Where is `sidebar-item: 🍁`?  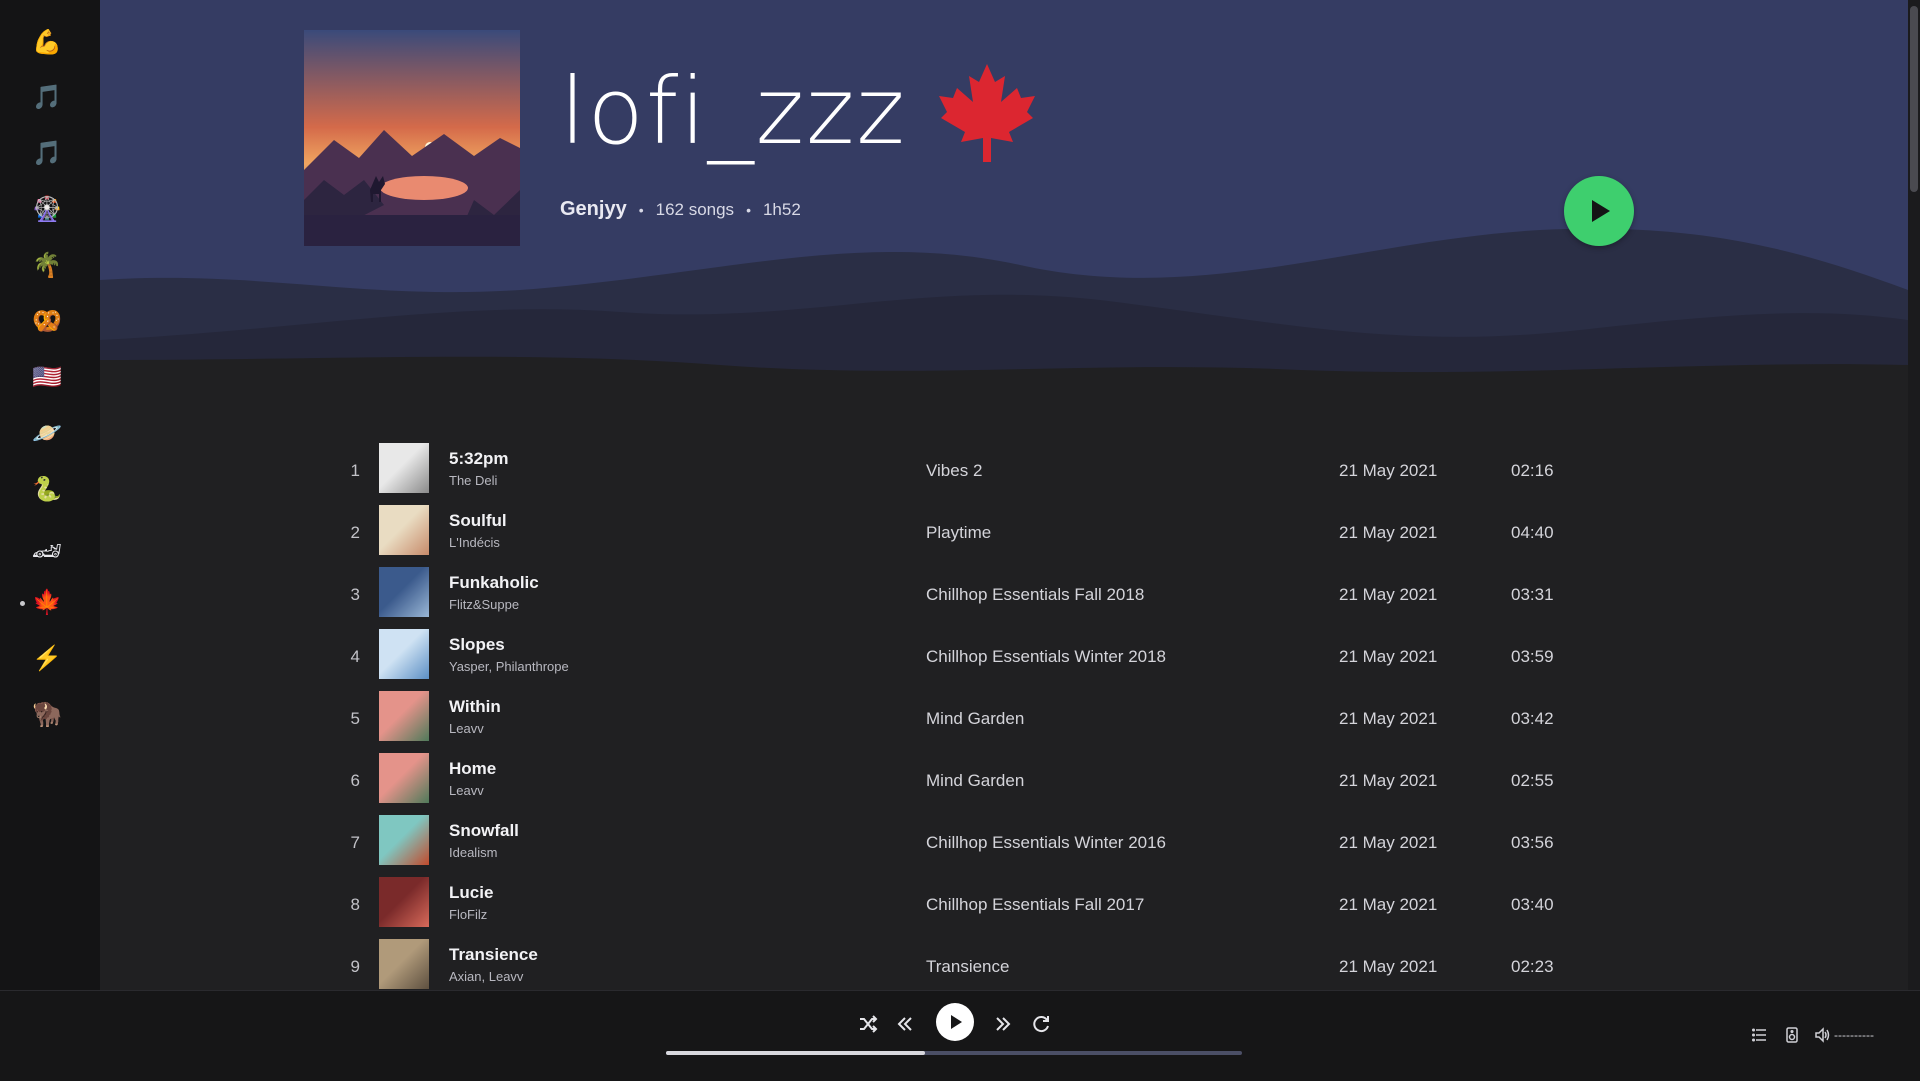
sidebar-item: 🍁 is located at coordinates (47, 603).